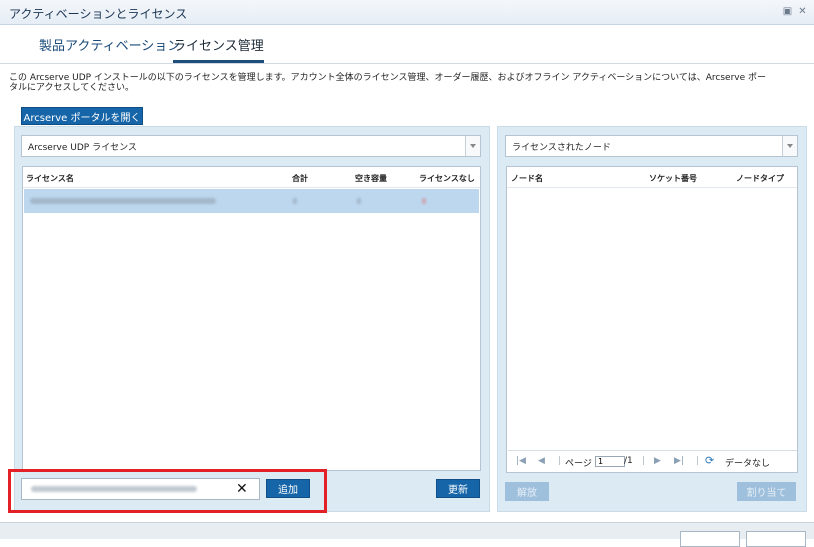 This screenshot has width=814, height=547. I want to click on window-titlebar: アクティベーションとライセンス ▣ ✕, so click(407, 12).